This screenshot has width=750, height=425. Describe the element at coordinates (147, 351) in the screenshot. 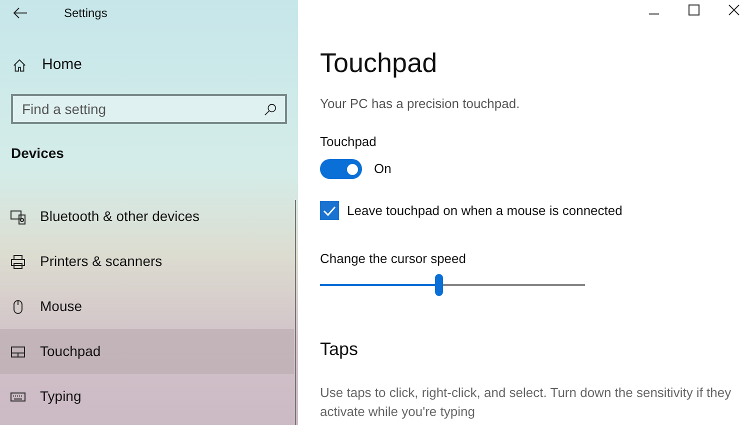

I see `nav-item: Touchpad` at that location.